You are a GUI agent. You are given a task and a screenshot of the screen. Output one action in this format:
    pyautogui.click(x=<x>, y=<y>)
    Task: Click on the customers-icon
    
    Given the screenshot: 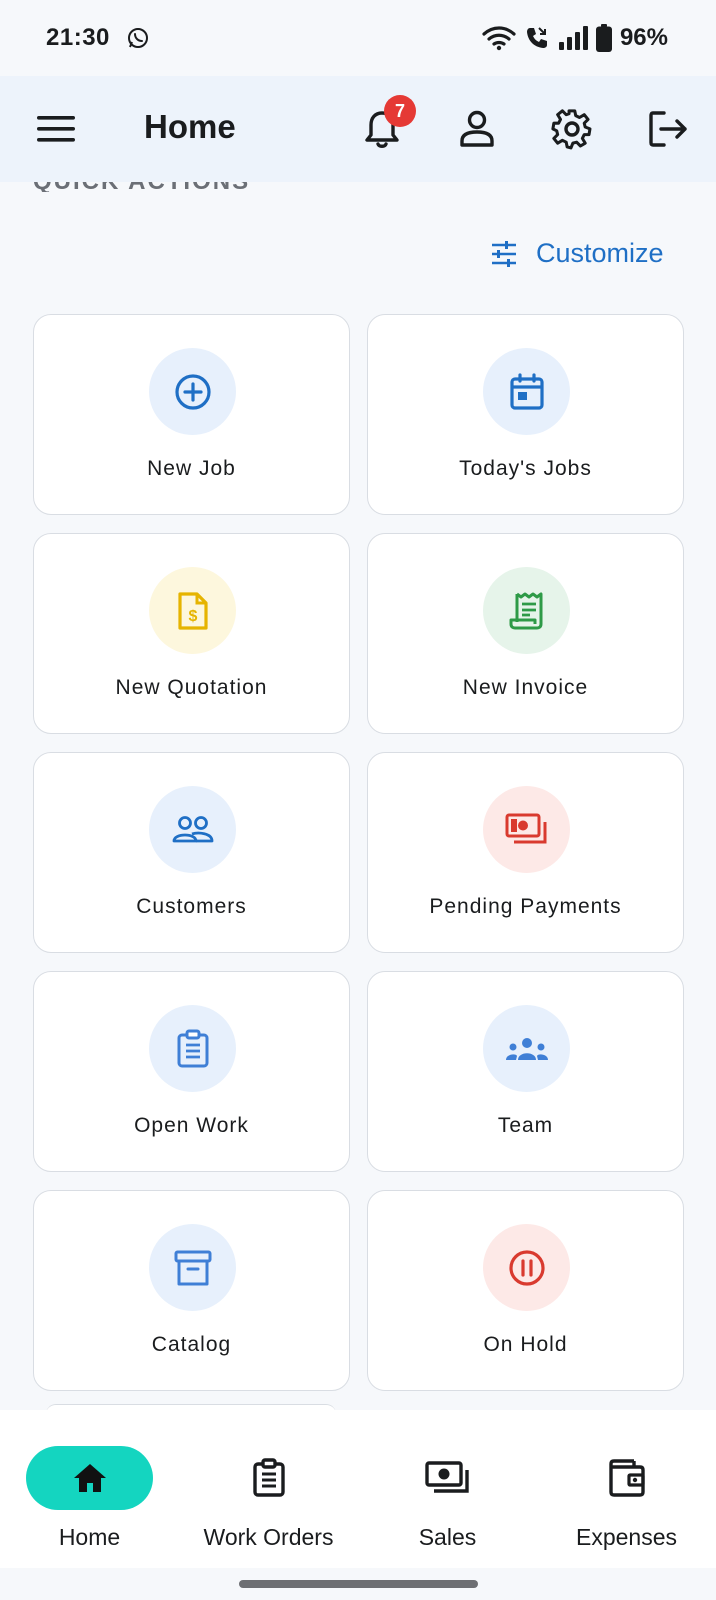 What is the action you would take?
    pyautogui.click(x=192, y=828)
    